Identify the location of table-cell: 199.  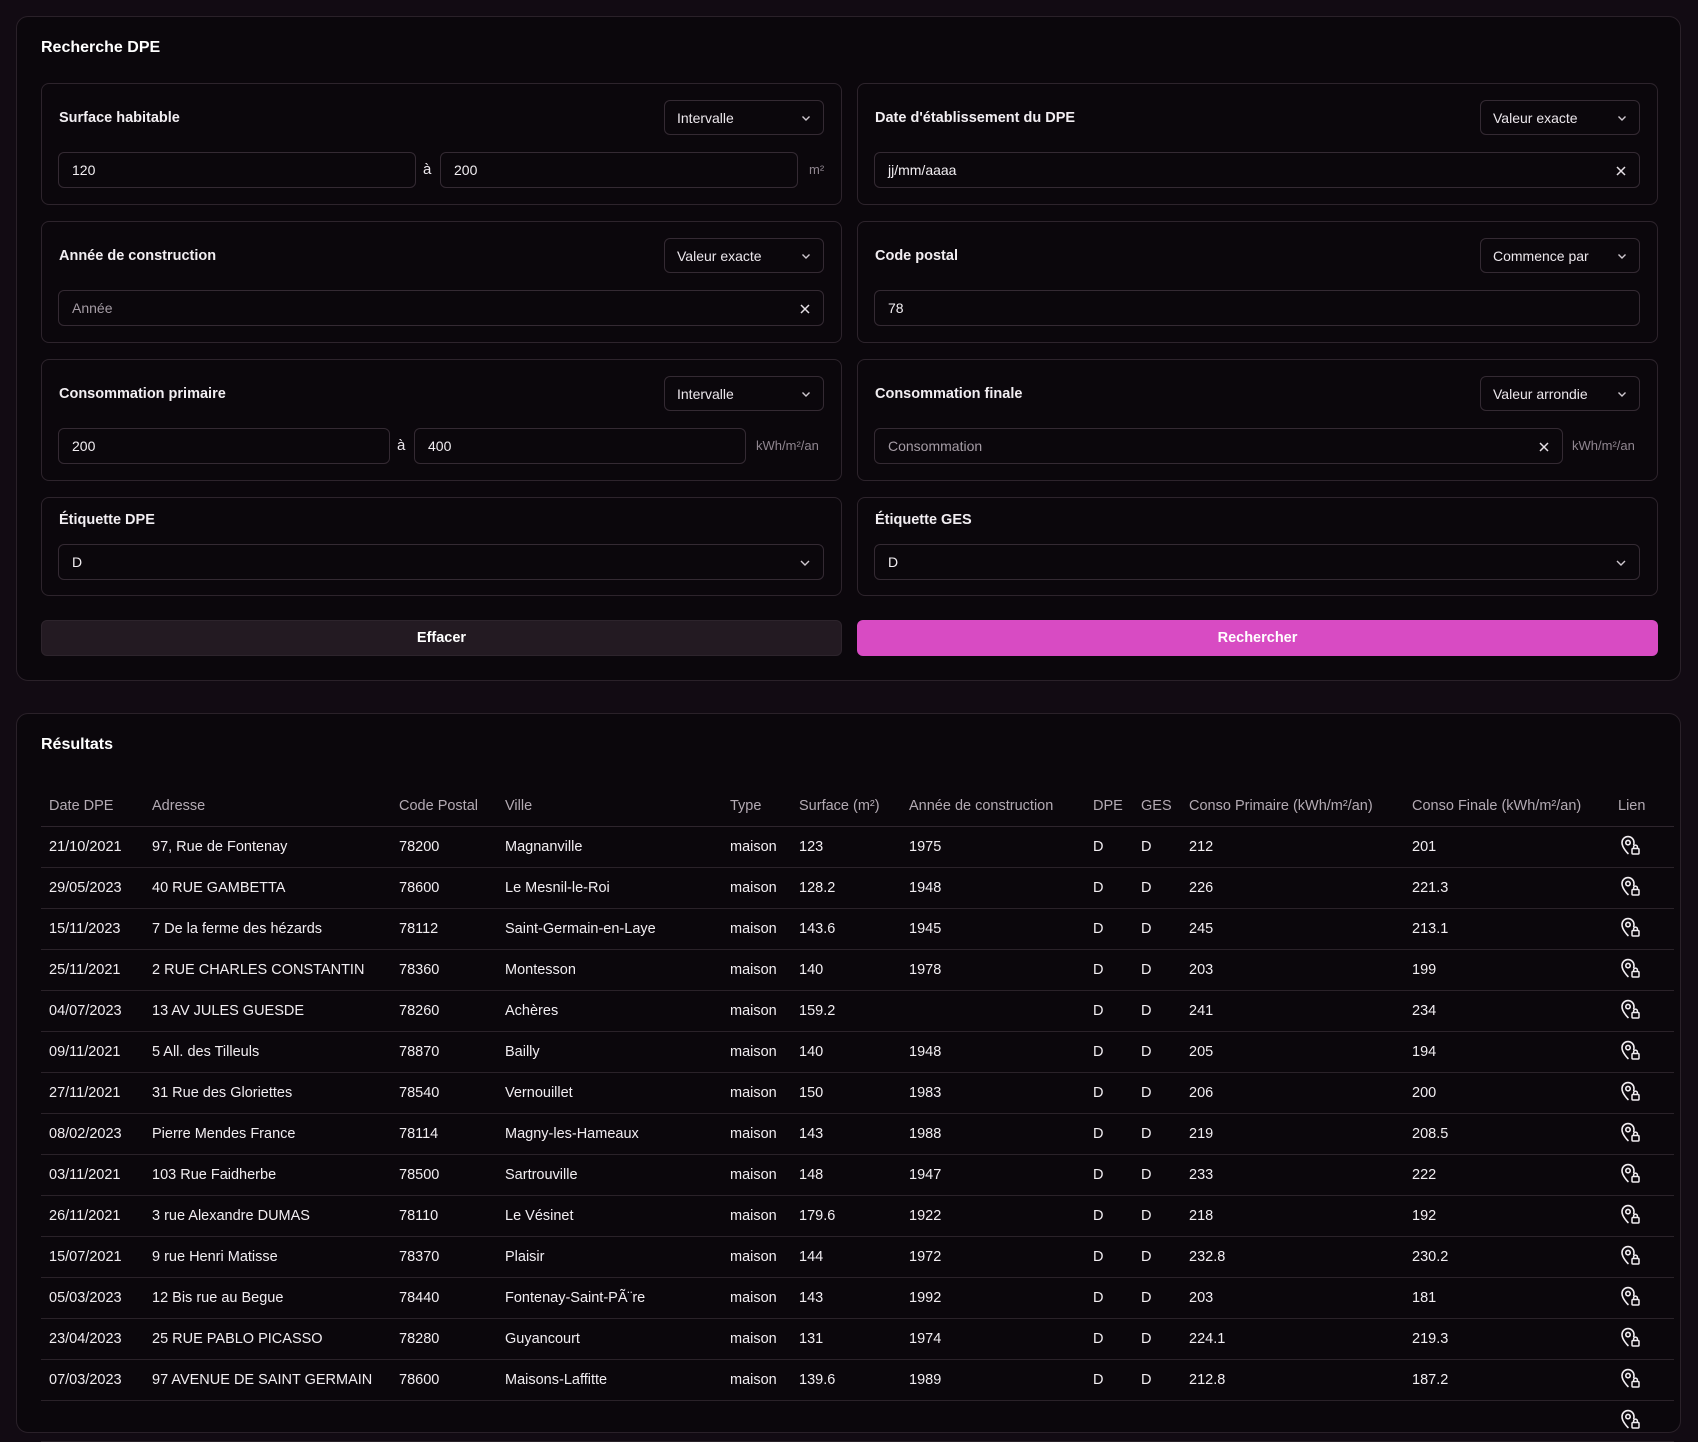
(1507, 970).